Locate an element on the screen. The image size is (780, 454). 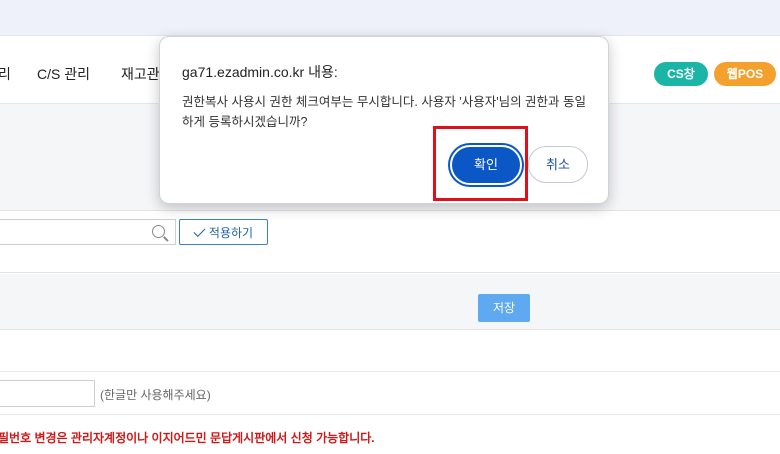
row-divider is located at coordinates (390, 414).